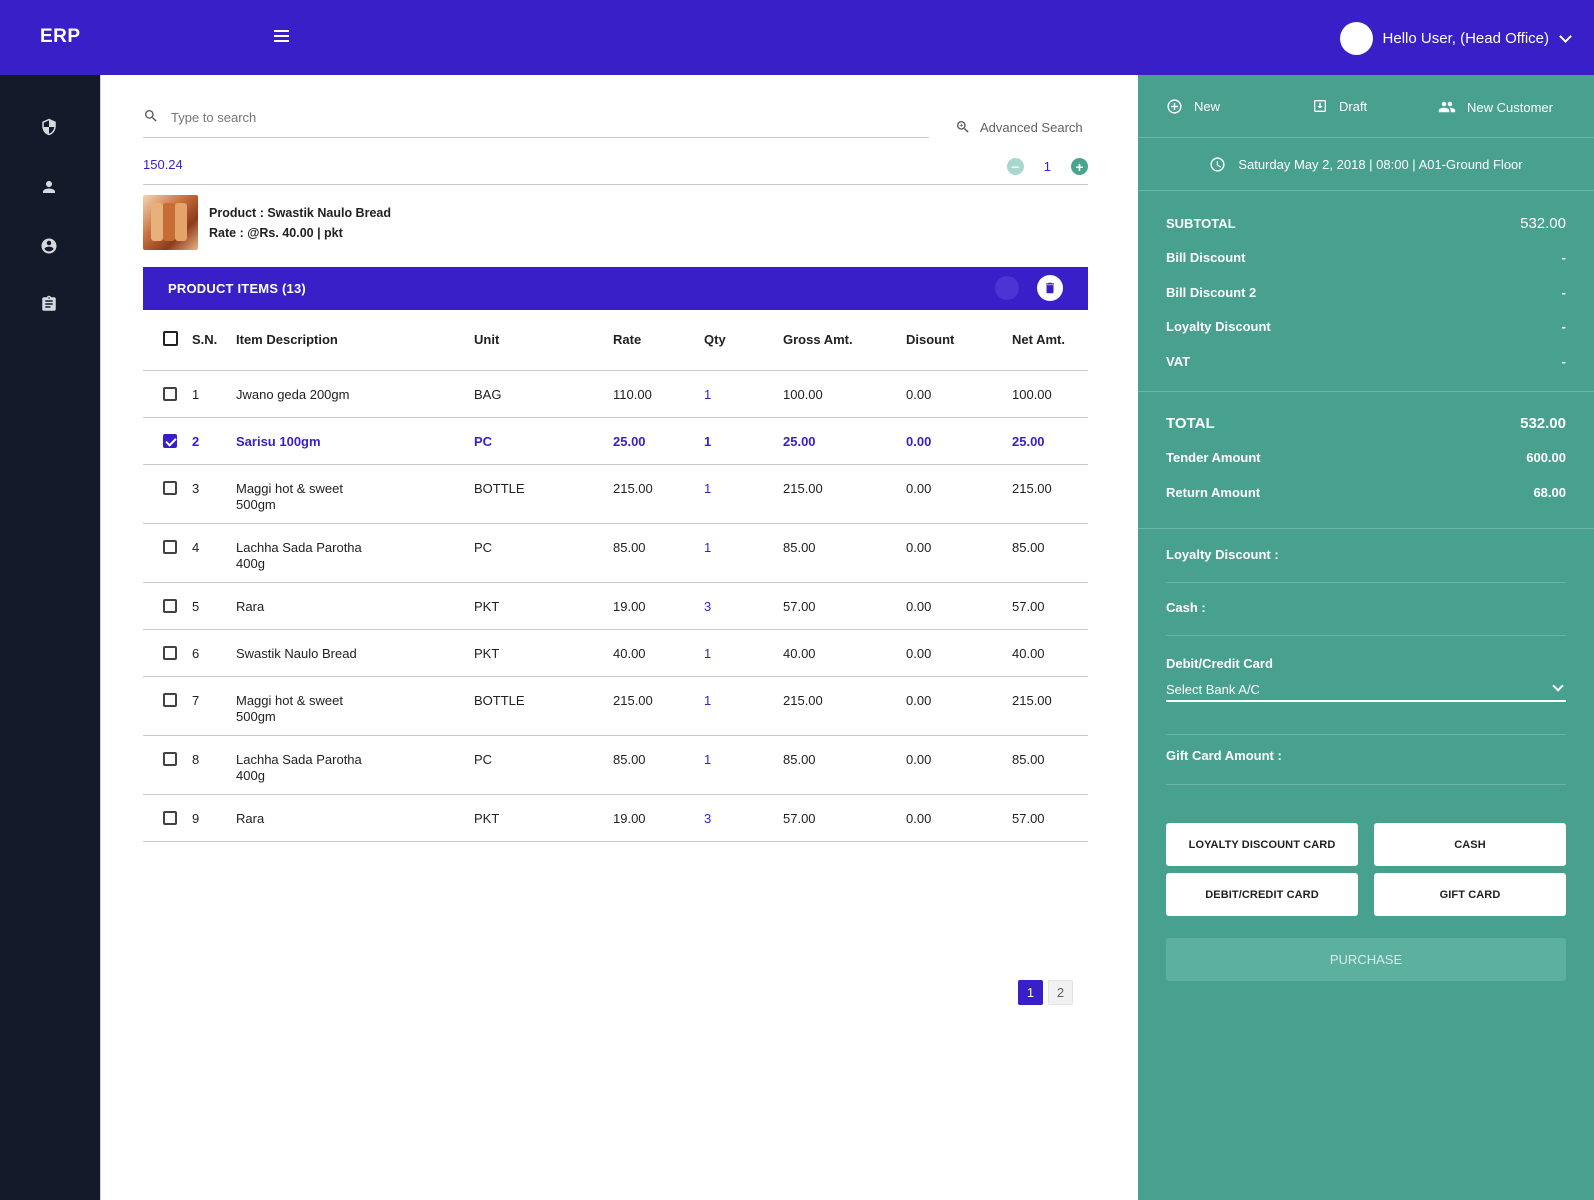 The width and height of the screenshot is (1594, 1200). What do you see at coordinates (1470, 894) in the screenshot?
I see `gift-card-button: GIFT CARD` at bounding box center [1470, 894].